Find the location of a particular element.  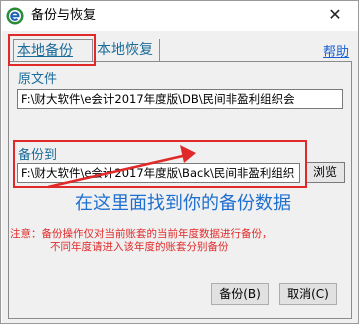

annotation-text: 在这里面找到你的备份数据 is located at coordinates (183, 203).